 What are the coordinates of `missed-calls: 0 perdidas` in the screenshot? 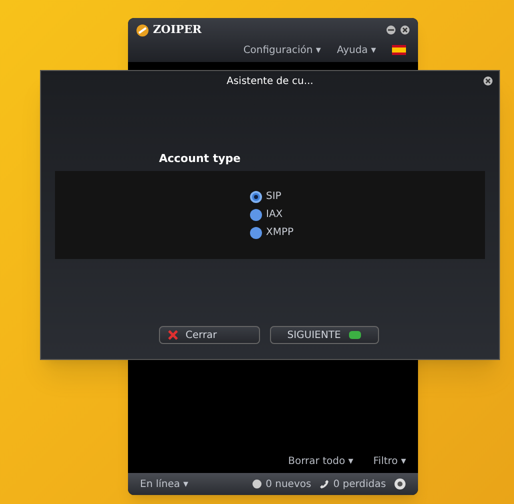 It's located at (359, 484).